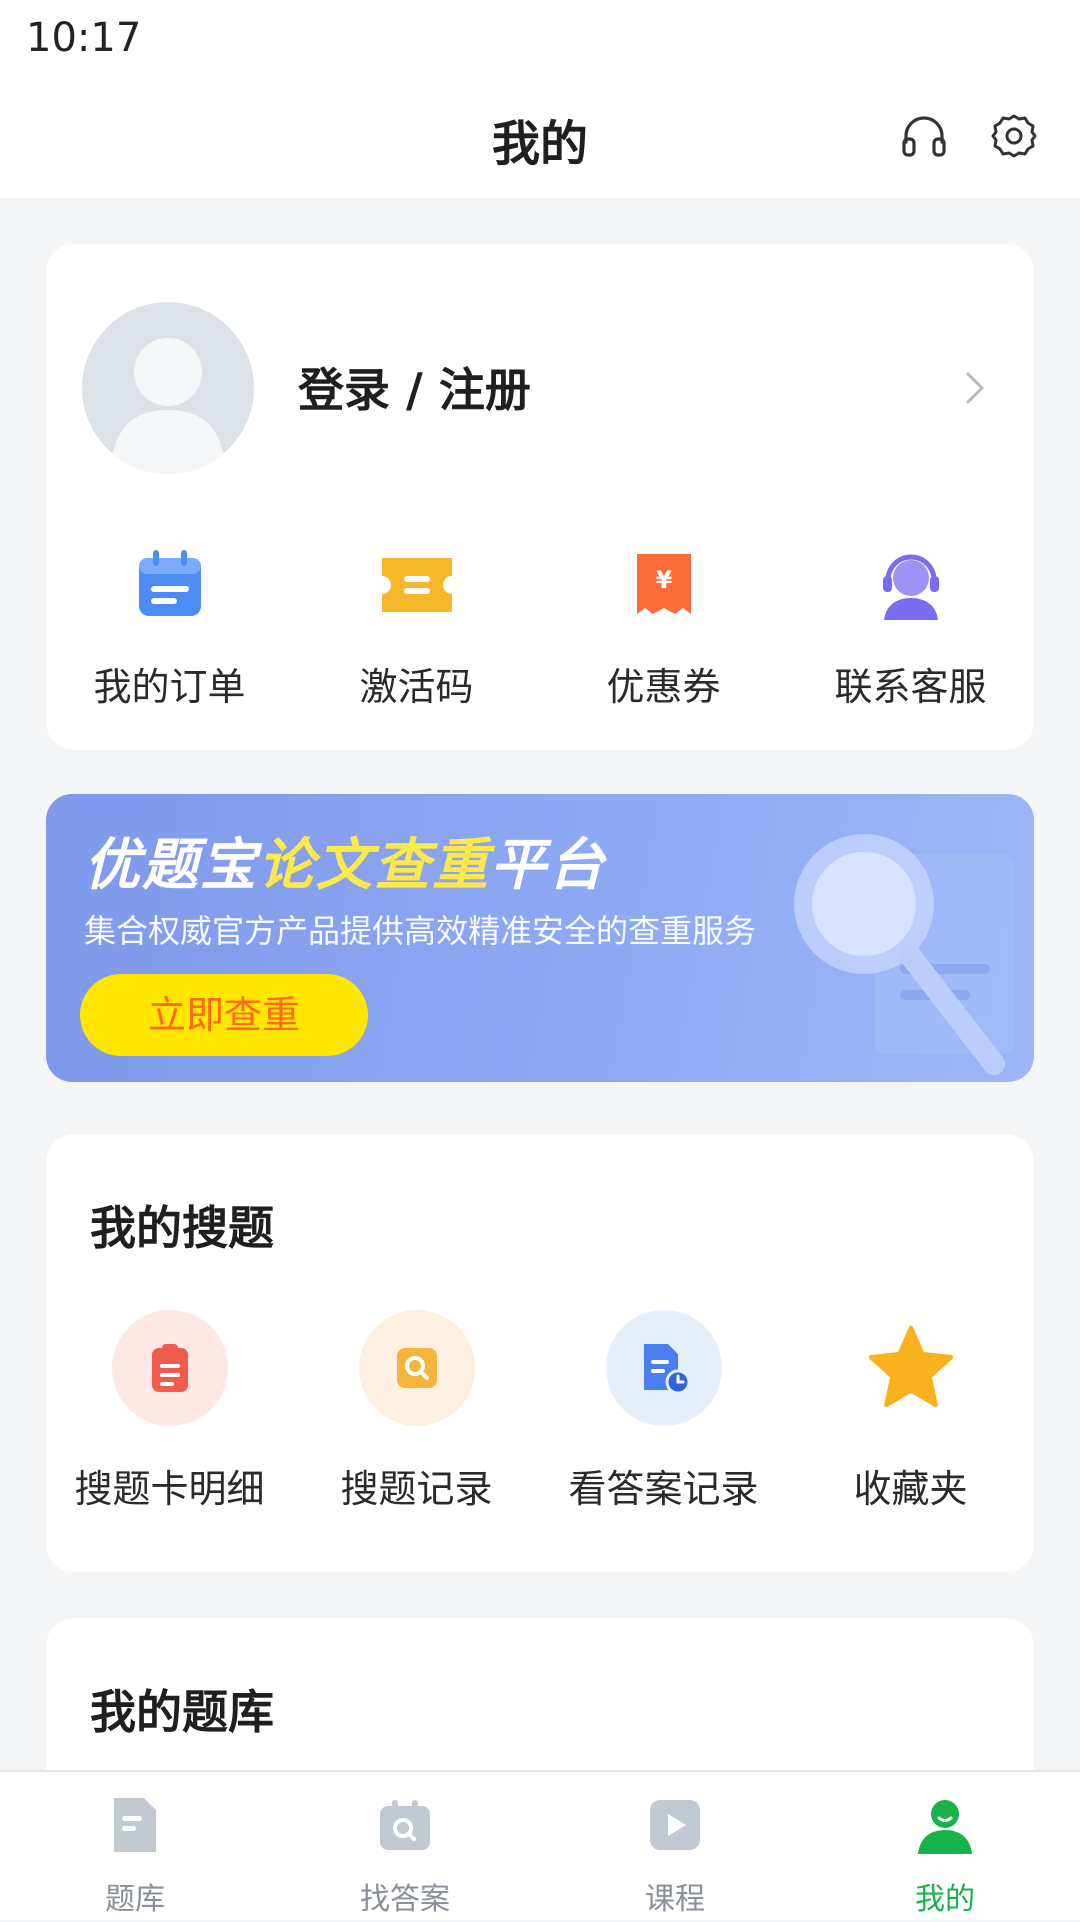 This screenshot has height=1922, width=1080. What do you see at coordinates (414, 387) in the screenshot?
I see `login-register-link: 登录 / 注册` at bounding box center [414, 387].